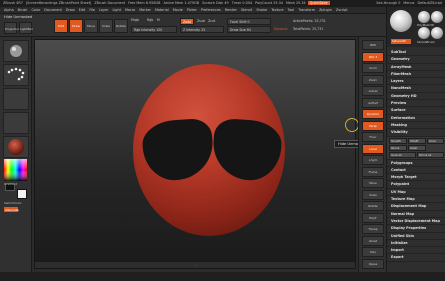  What do you see at coordinates (373, 263) in the screenshot?
I see `shelf-xpose-button: Xpose` at bounding box center [373, 263].